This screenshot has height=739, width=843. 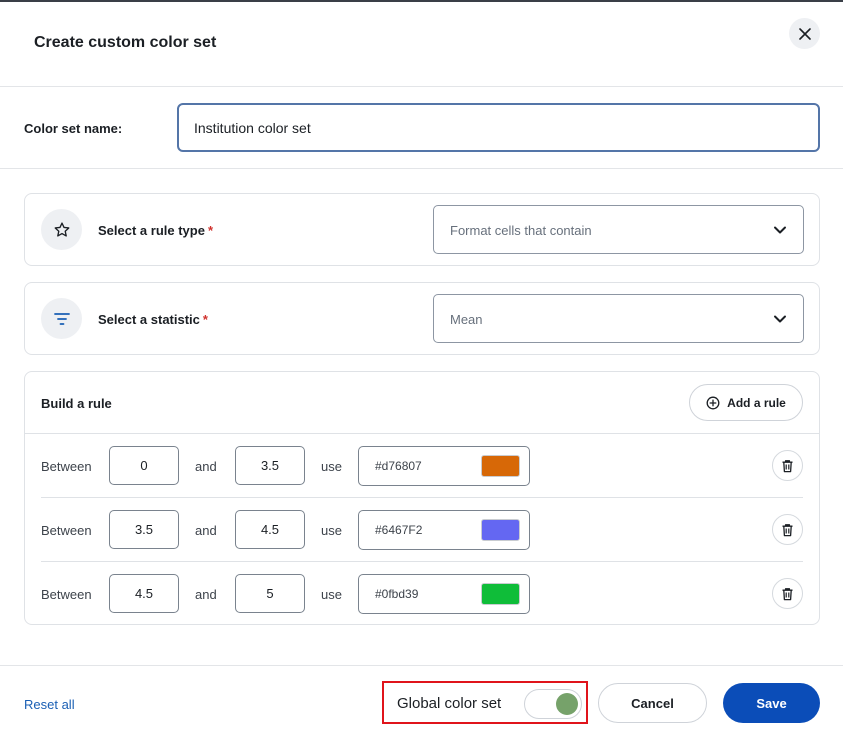 I want to click on close-button, so click(x=804, y=33).